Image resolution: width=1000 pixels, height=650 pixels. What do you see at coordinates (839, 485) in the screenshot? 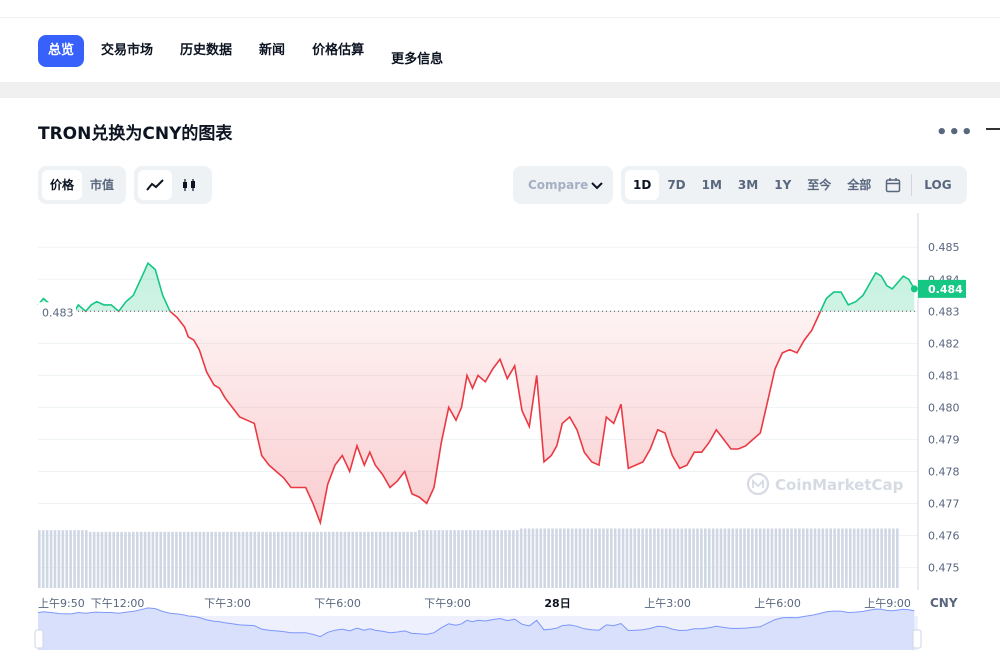
I see `watermark-text: CoinMarketCap` at bounding box center [839, 485].